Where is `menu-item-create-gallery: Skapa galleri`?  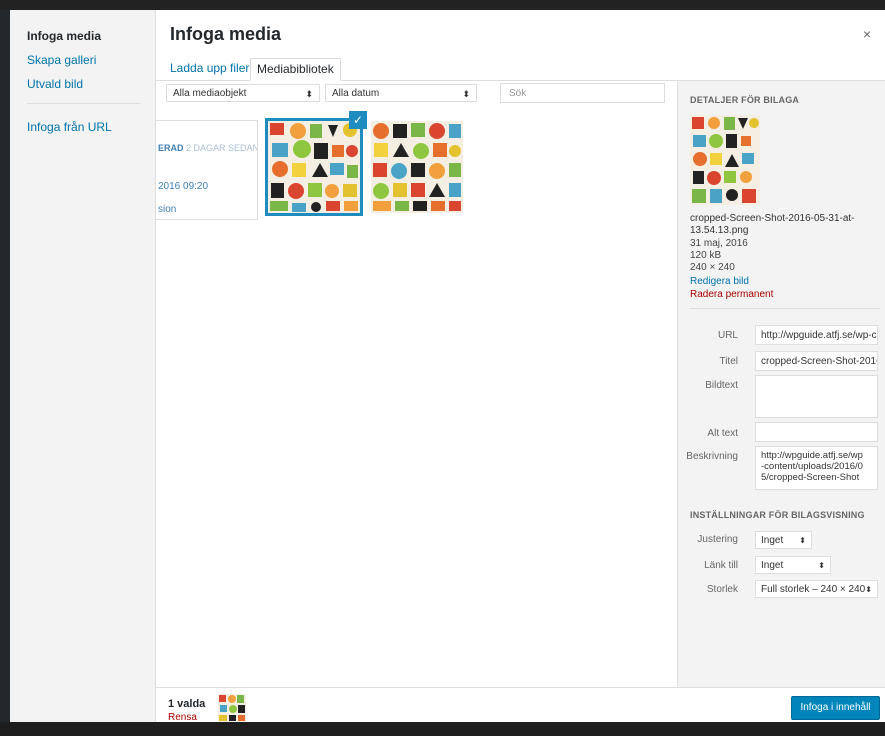 menu-item-create-gallery: Skapa galleri is located at coordinates (61, 60).